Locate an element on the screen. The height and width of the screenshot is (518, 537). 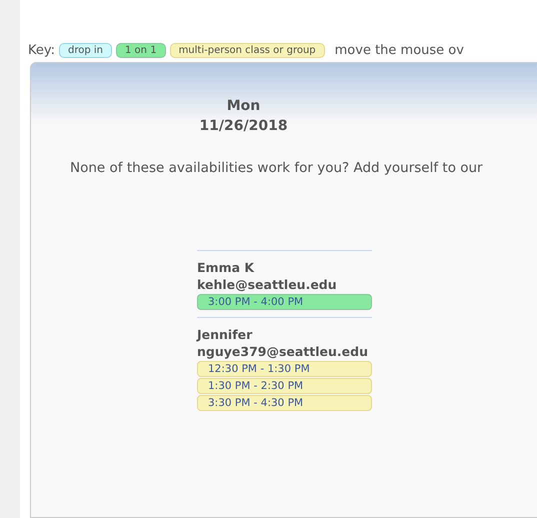
time-slot: 1:30 PM - 2:30 PM is located at coordinates (284, 386).